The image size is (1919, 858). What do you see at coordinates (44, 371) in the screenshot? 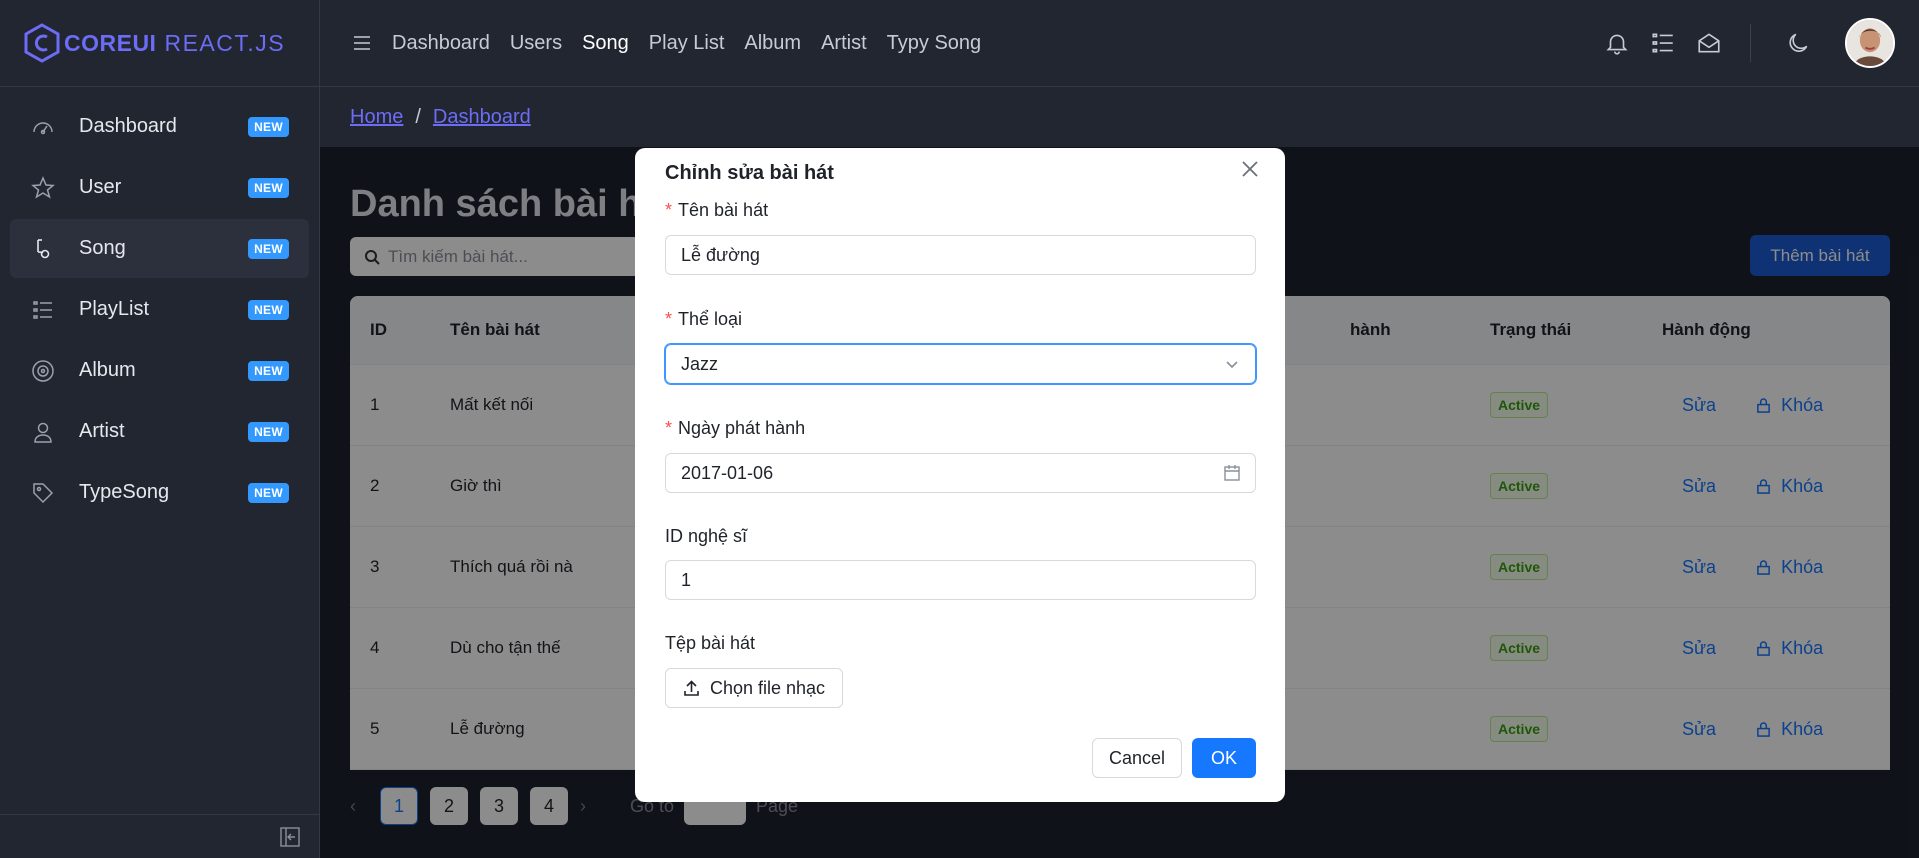
I see `disc-icon` at bounding box center [44, 371].